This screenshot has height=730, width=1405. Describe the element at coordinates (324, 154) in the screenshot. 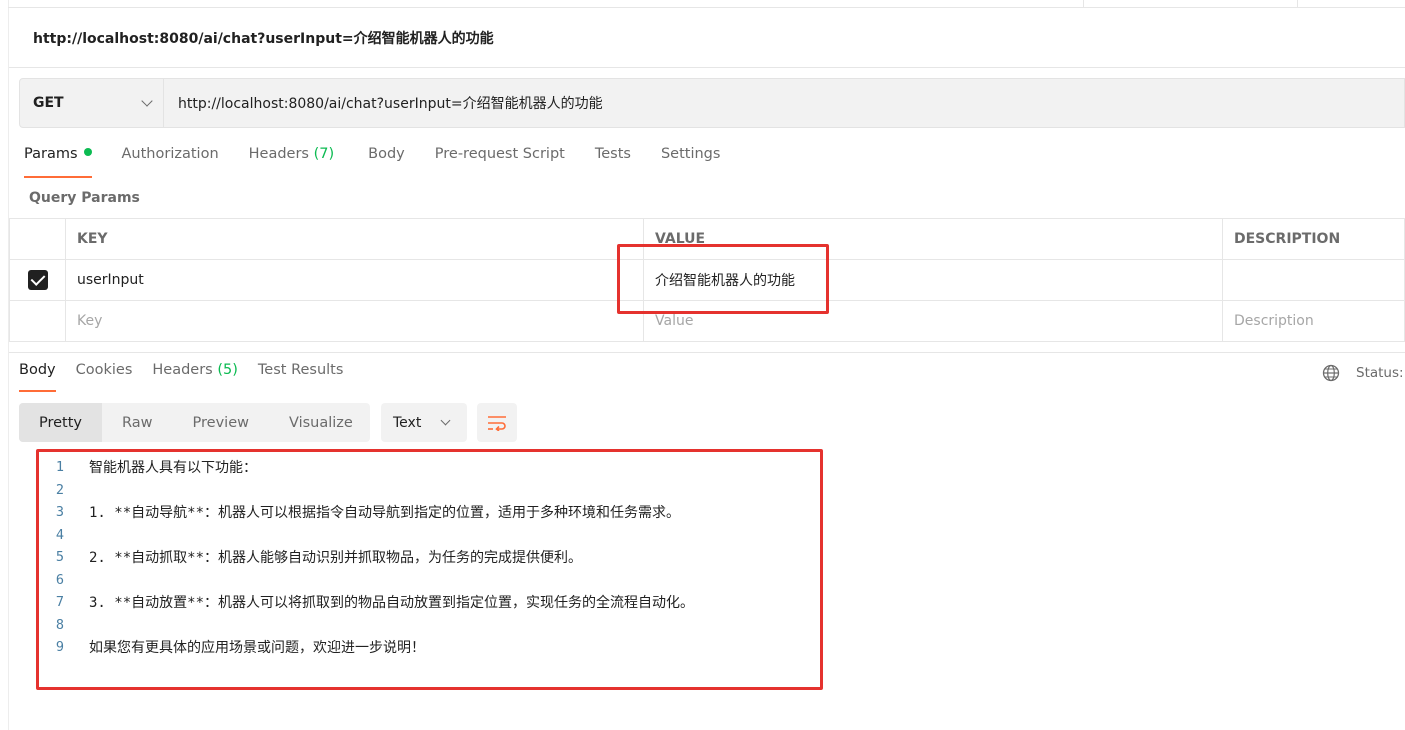

I see `headers-count: (7)` at that location.